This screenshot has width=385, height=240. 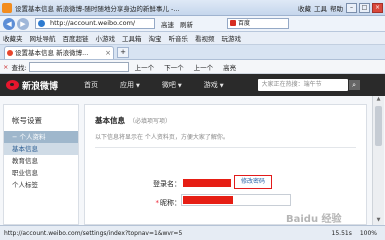 What do you see at coordinates (174, 67) in the screenshot?
I see `find-next-button: 下一个` at bounding box center [174, 67].